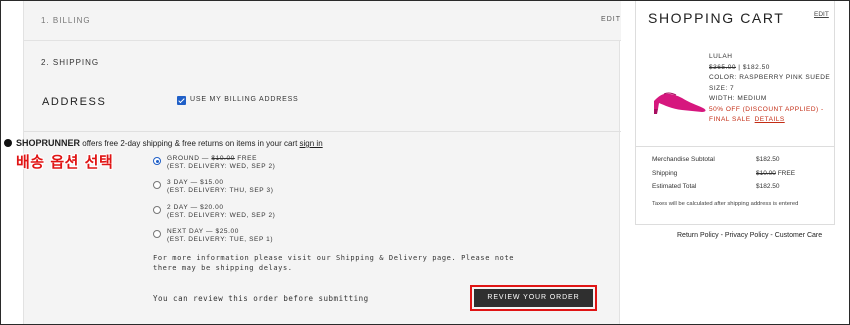 The height and width of the screenshot is (325, 850). Describe the element at coordinates (768, 159) in the screenshot. I see `subtotal-value: $182.50` at that location.